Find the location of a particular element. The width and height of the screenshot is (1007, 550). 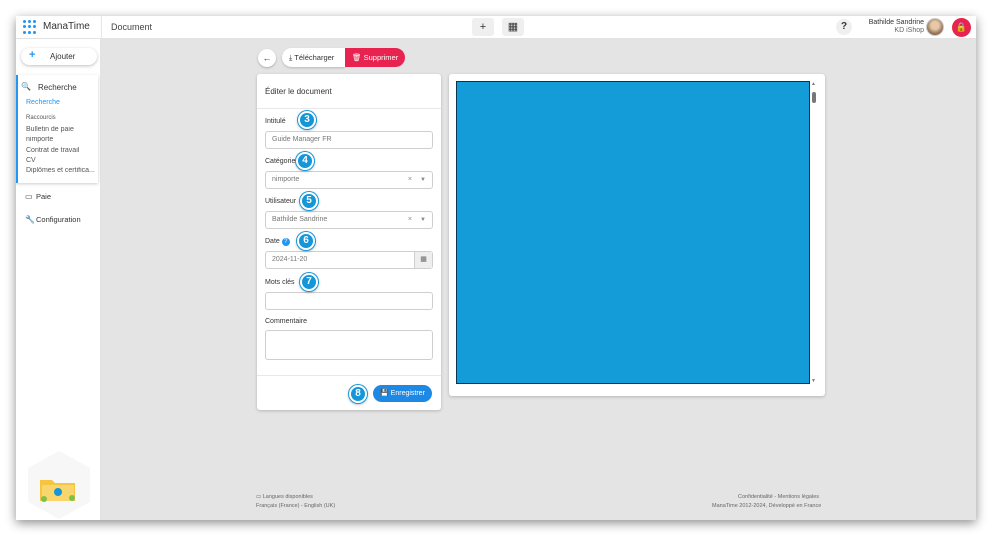

shortcut-item: nimporte is located at coordinates (62, 139).